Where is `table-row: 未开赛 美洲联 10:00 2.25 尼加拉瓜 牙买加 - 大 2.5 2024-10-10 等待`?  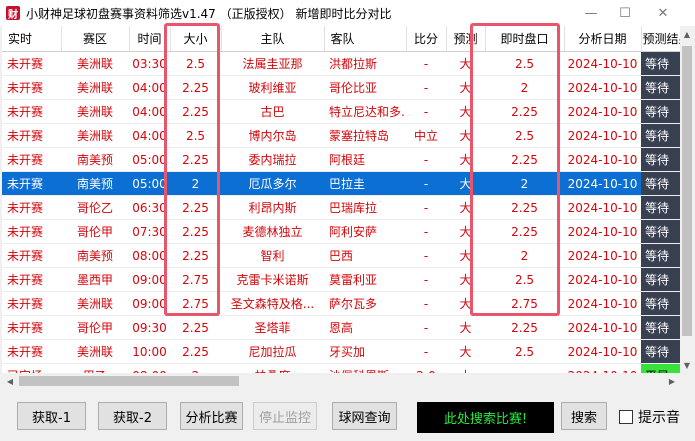
table-row: 未开赛 美洲联 10:00 2.25 尼加拉瓜 牙买加 - 大 2.5 2024-10-10 等待 is located at coordinates (341, 351).